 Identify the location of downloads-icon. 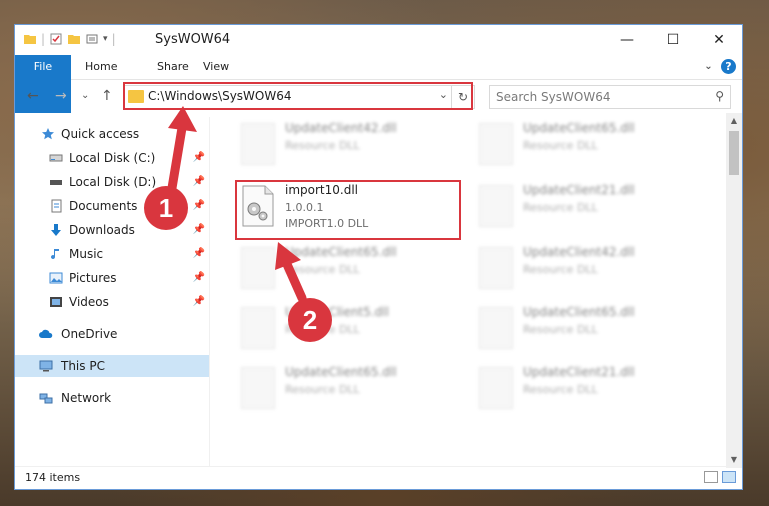
(56, 230).